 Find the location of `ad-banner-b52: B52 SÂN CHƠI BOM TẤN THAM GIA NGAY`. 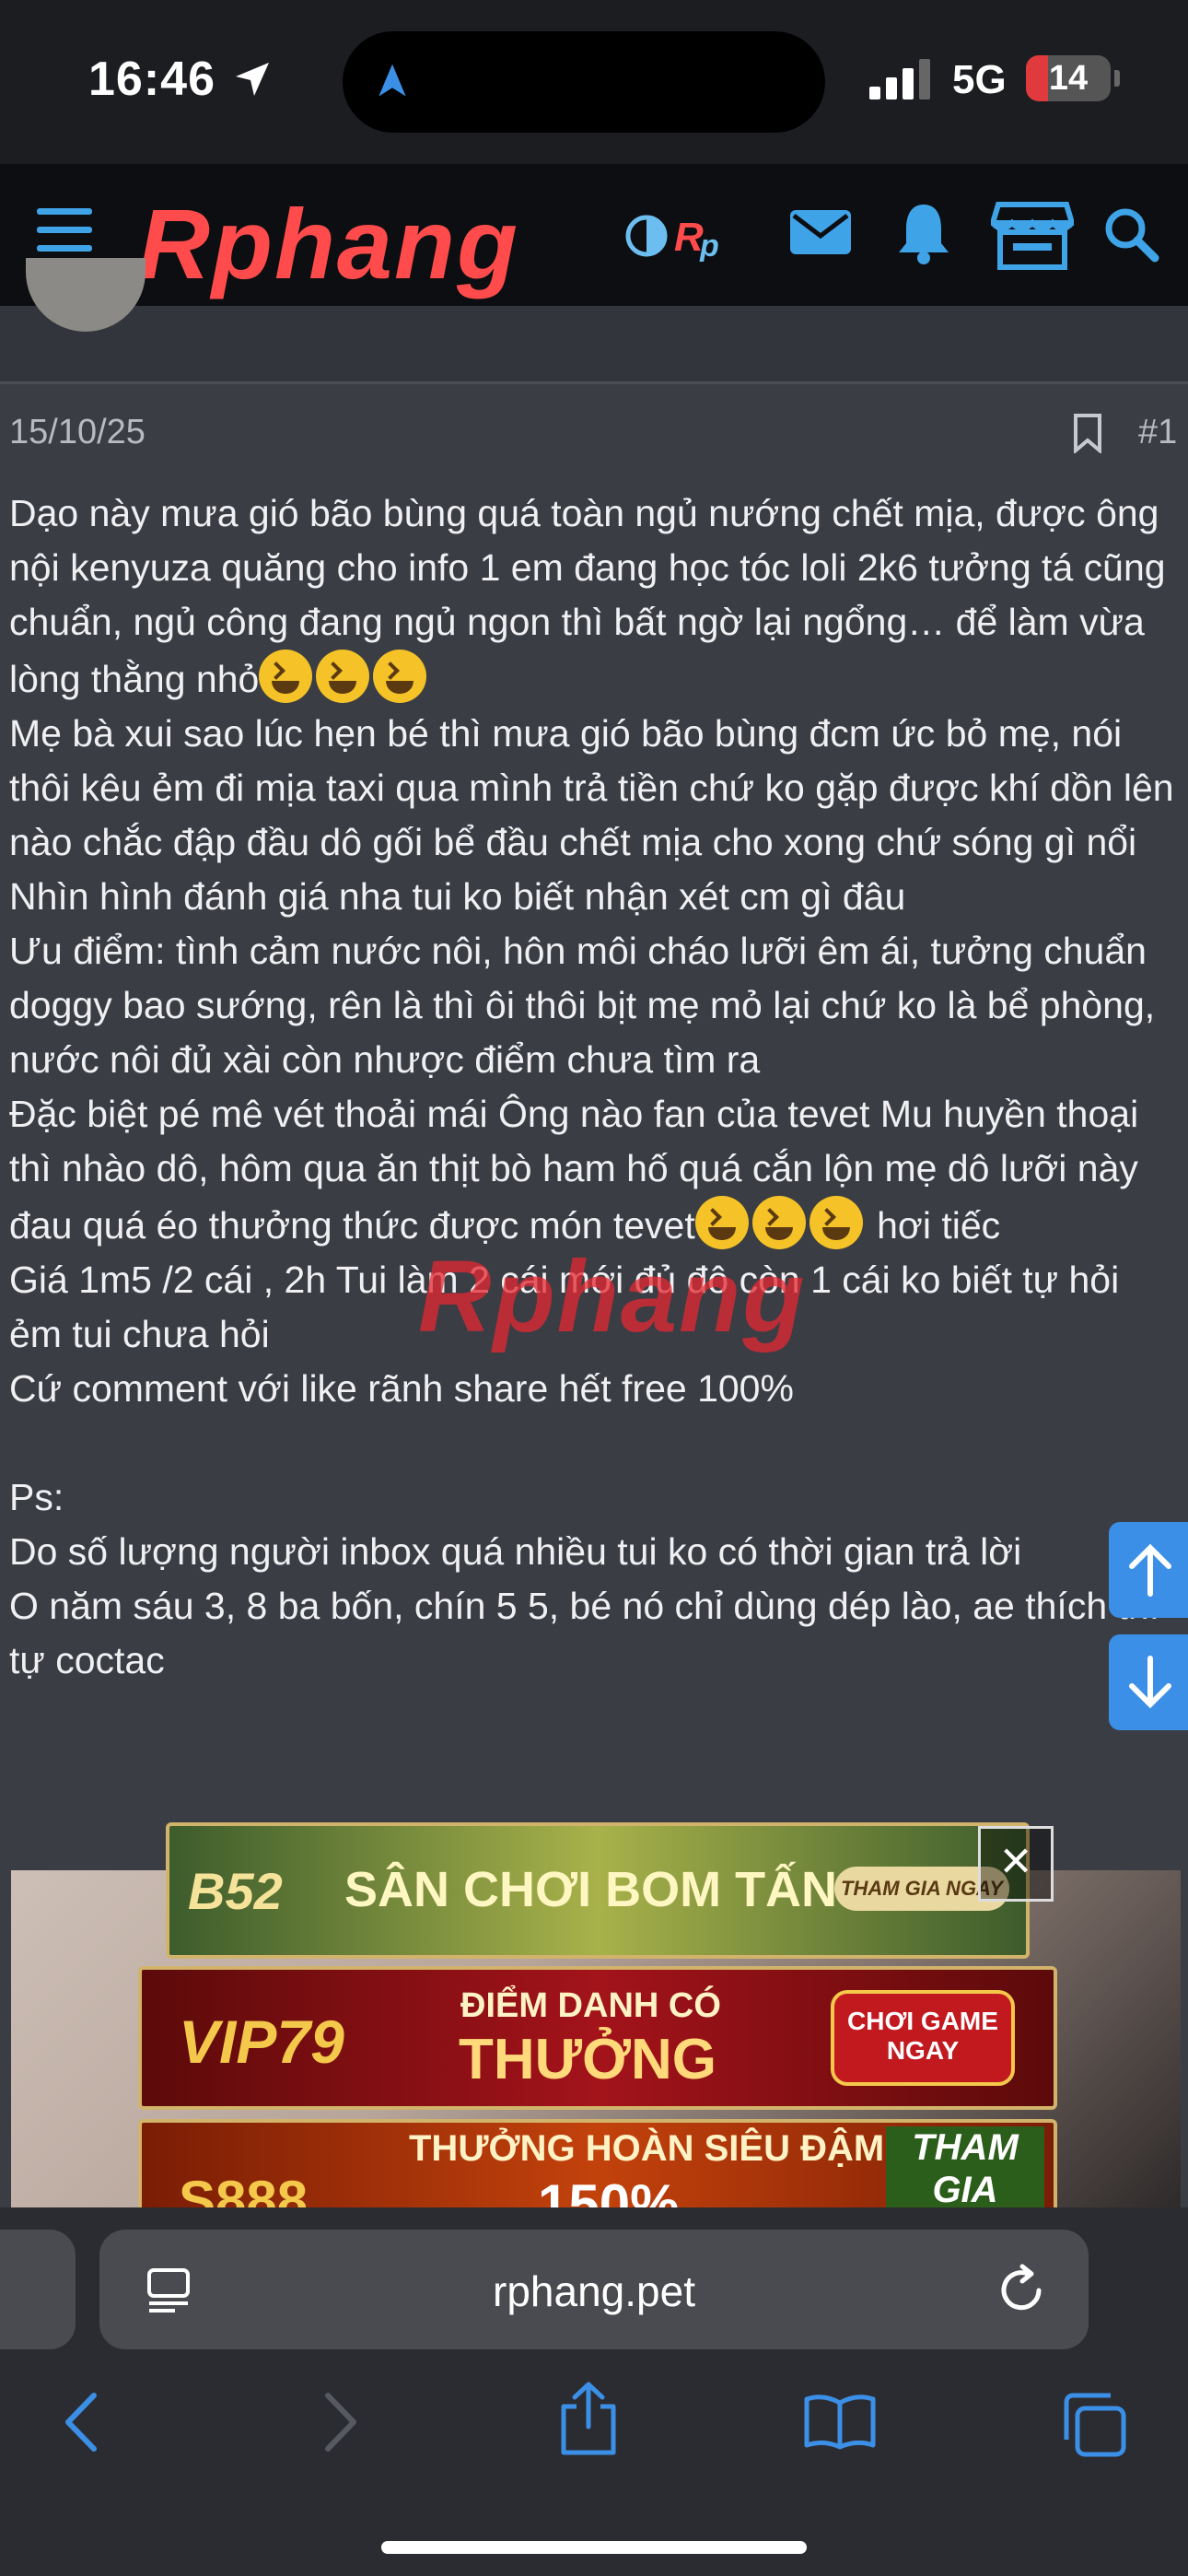

ad-banner-b52: B52 SÂN CHƠI BOM TẤN THAM GIA NGAY is located at coordinates (598, 1891).